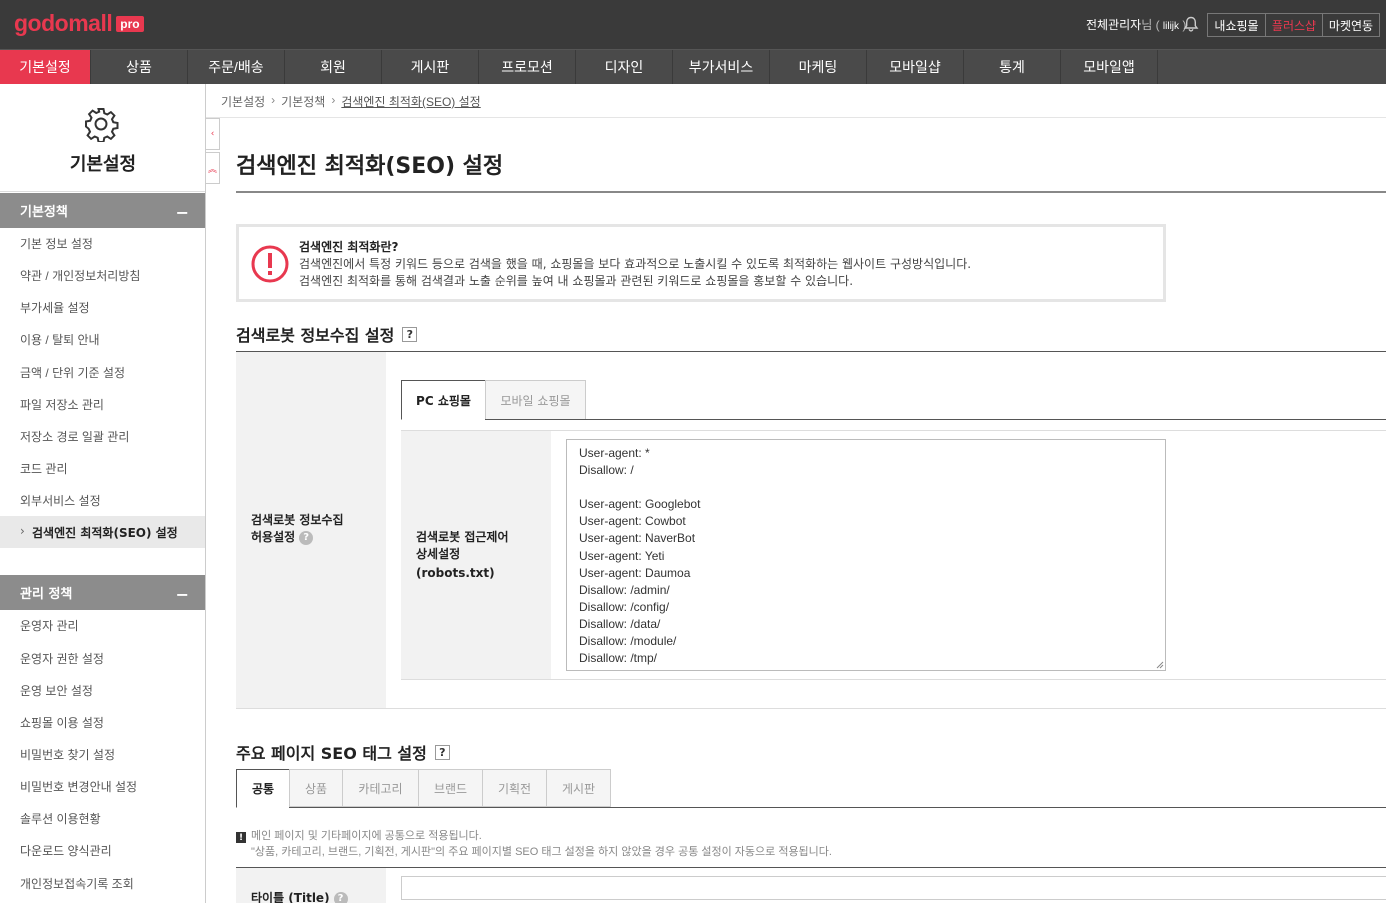 This screenshot has height=903, width=1386. What do you see at coordinates (299, 896) in the screenshot?
I see `title-tag-label: 타이틀 (Title)?` at bounding box center [299, 896].